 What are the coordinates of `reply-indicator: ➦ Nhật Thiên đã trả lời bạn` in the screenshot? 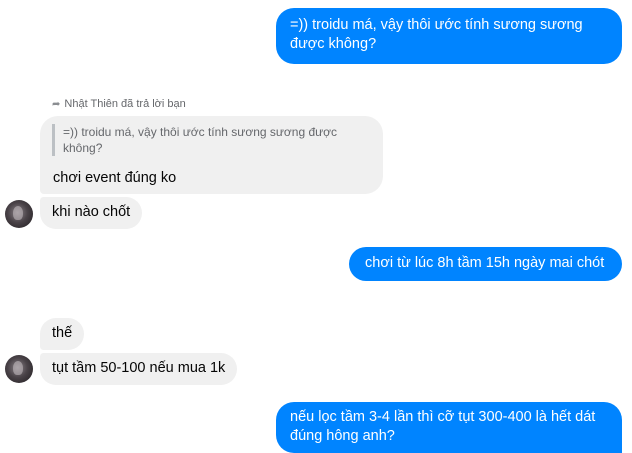 It's located at (119, 104).